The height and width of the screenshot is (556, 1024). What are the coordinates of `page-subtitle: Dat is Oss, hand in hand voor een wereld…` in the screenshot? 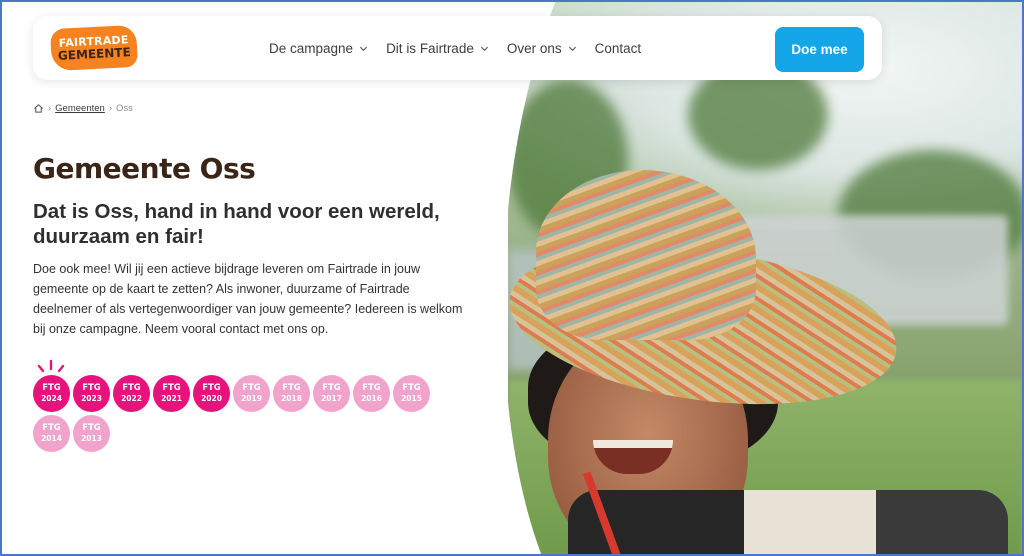 It's located at (236, 224).